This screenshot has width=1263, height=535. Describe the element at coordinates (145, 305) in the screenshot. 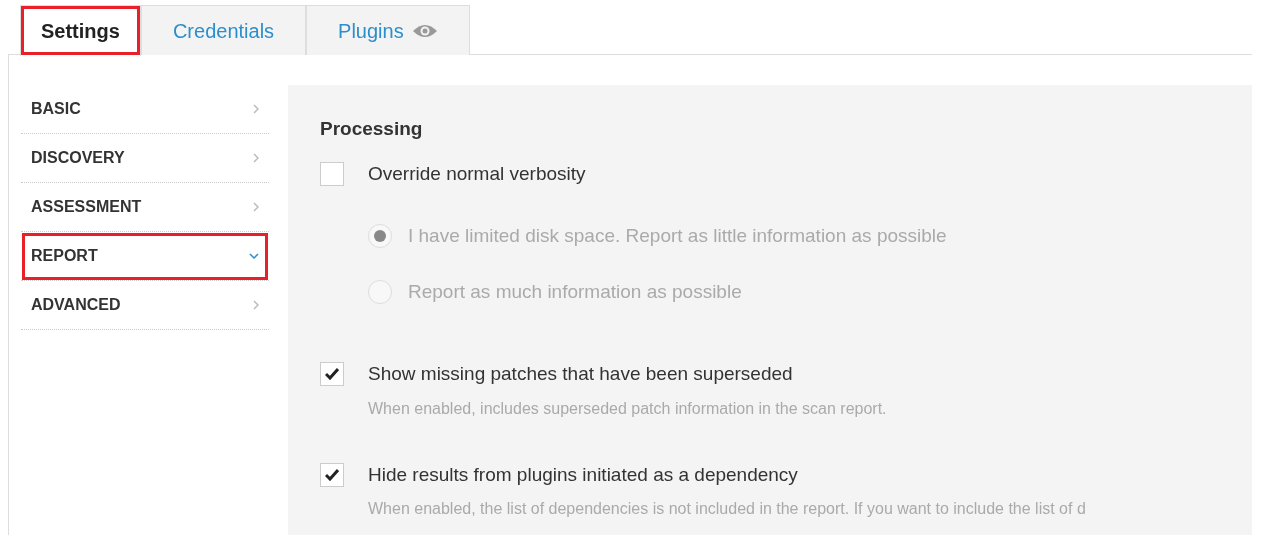

I see `sidebar-item: ADVANCED` at that location.